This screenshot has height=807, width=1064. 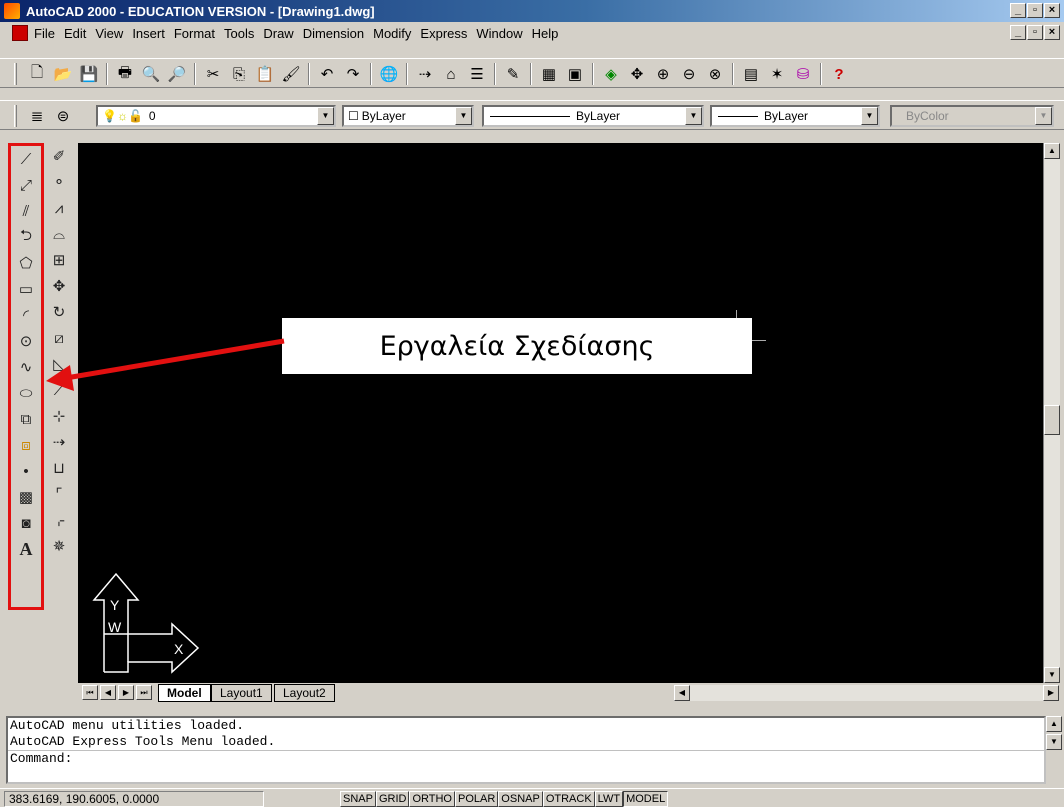 I want to click on construction-line-icon: ⤢, so click(x=26, y=185).